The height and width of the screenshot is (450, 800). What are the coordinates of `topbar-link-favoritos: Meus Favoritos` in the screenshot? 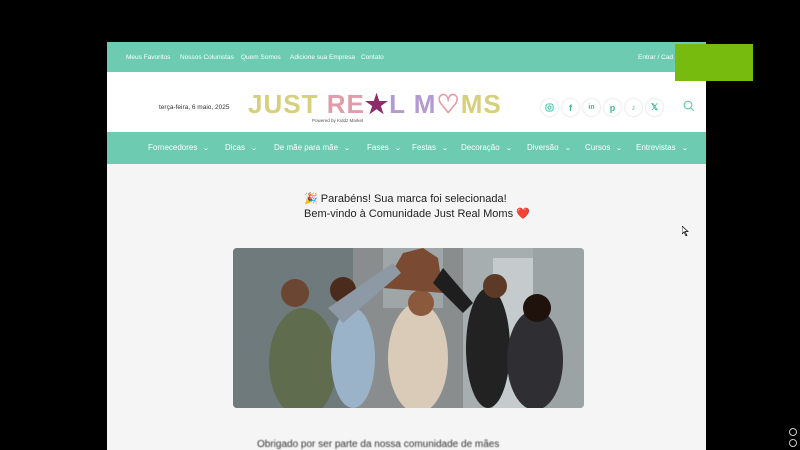 It's located at (148, 58).